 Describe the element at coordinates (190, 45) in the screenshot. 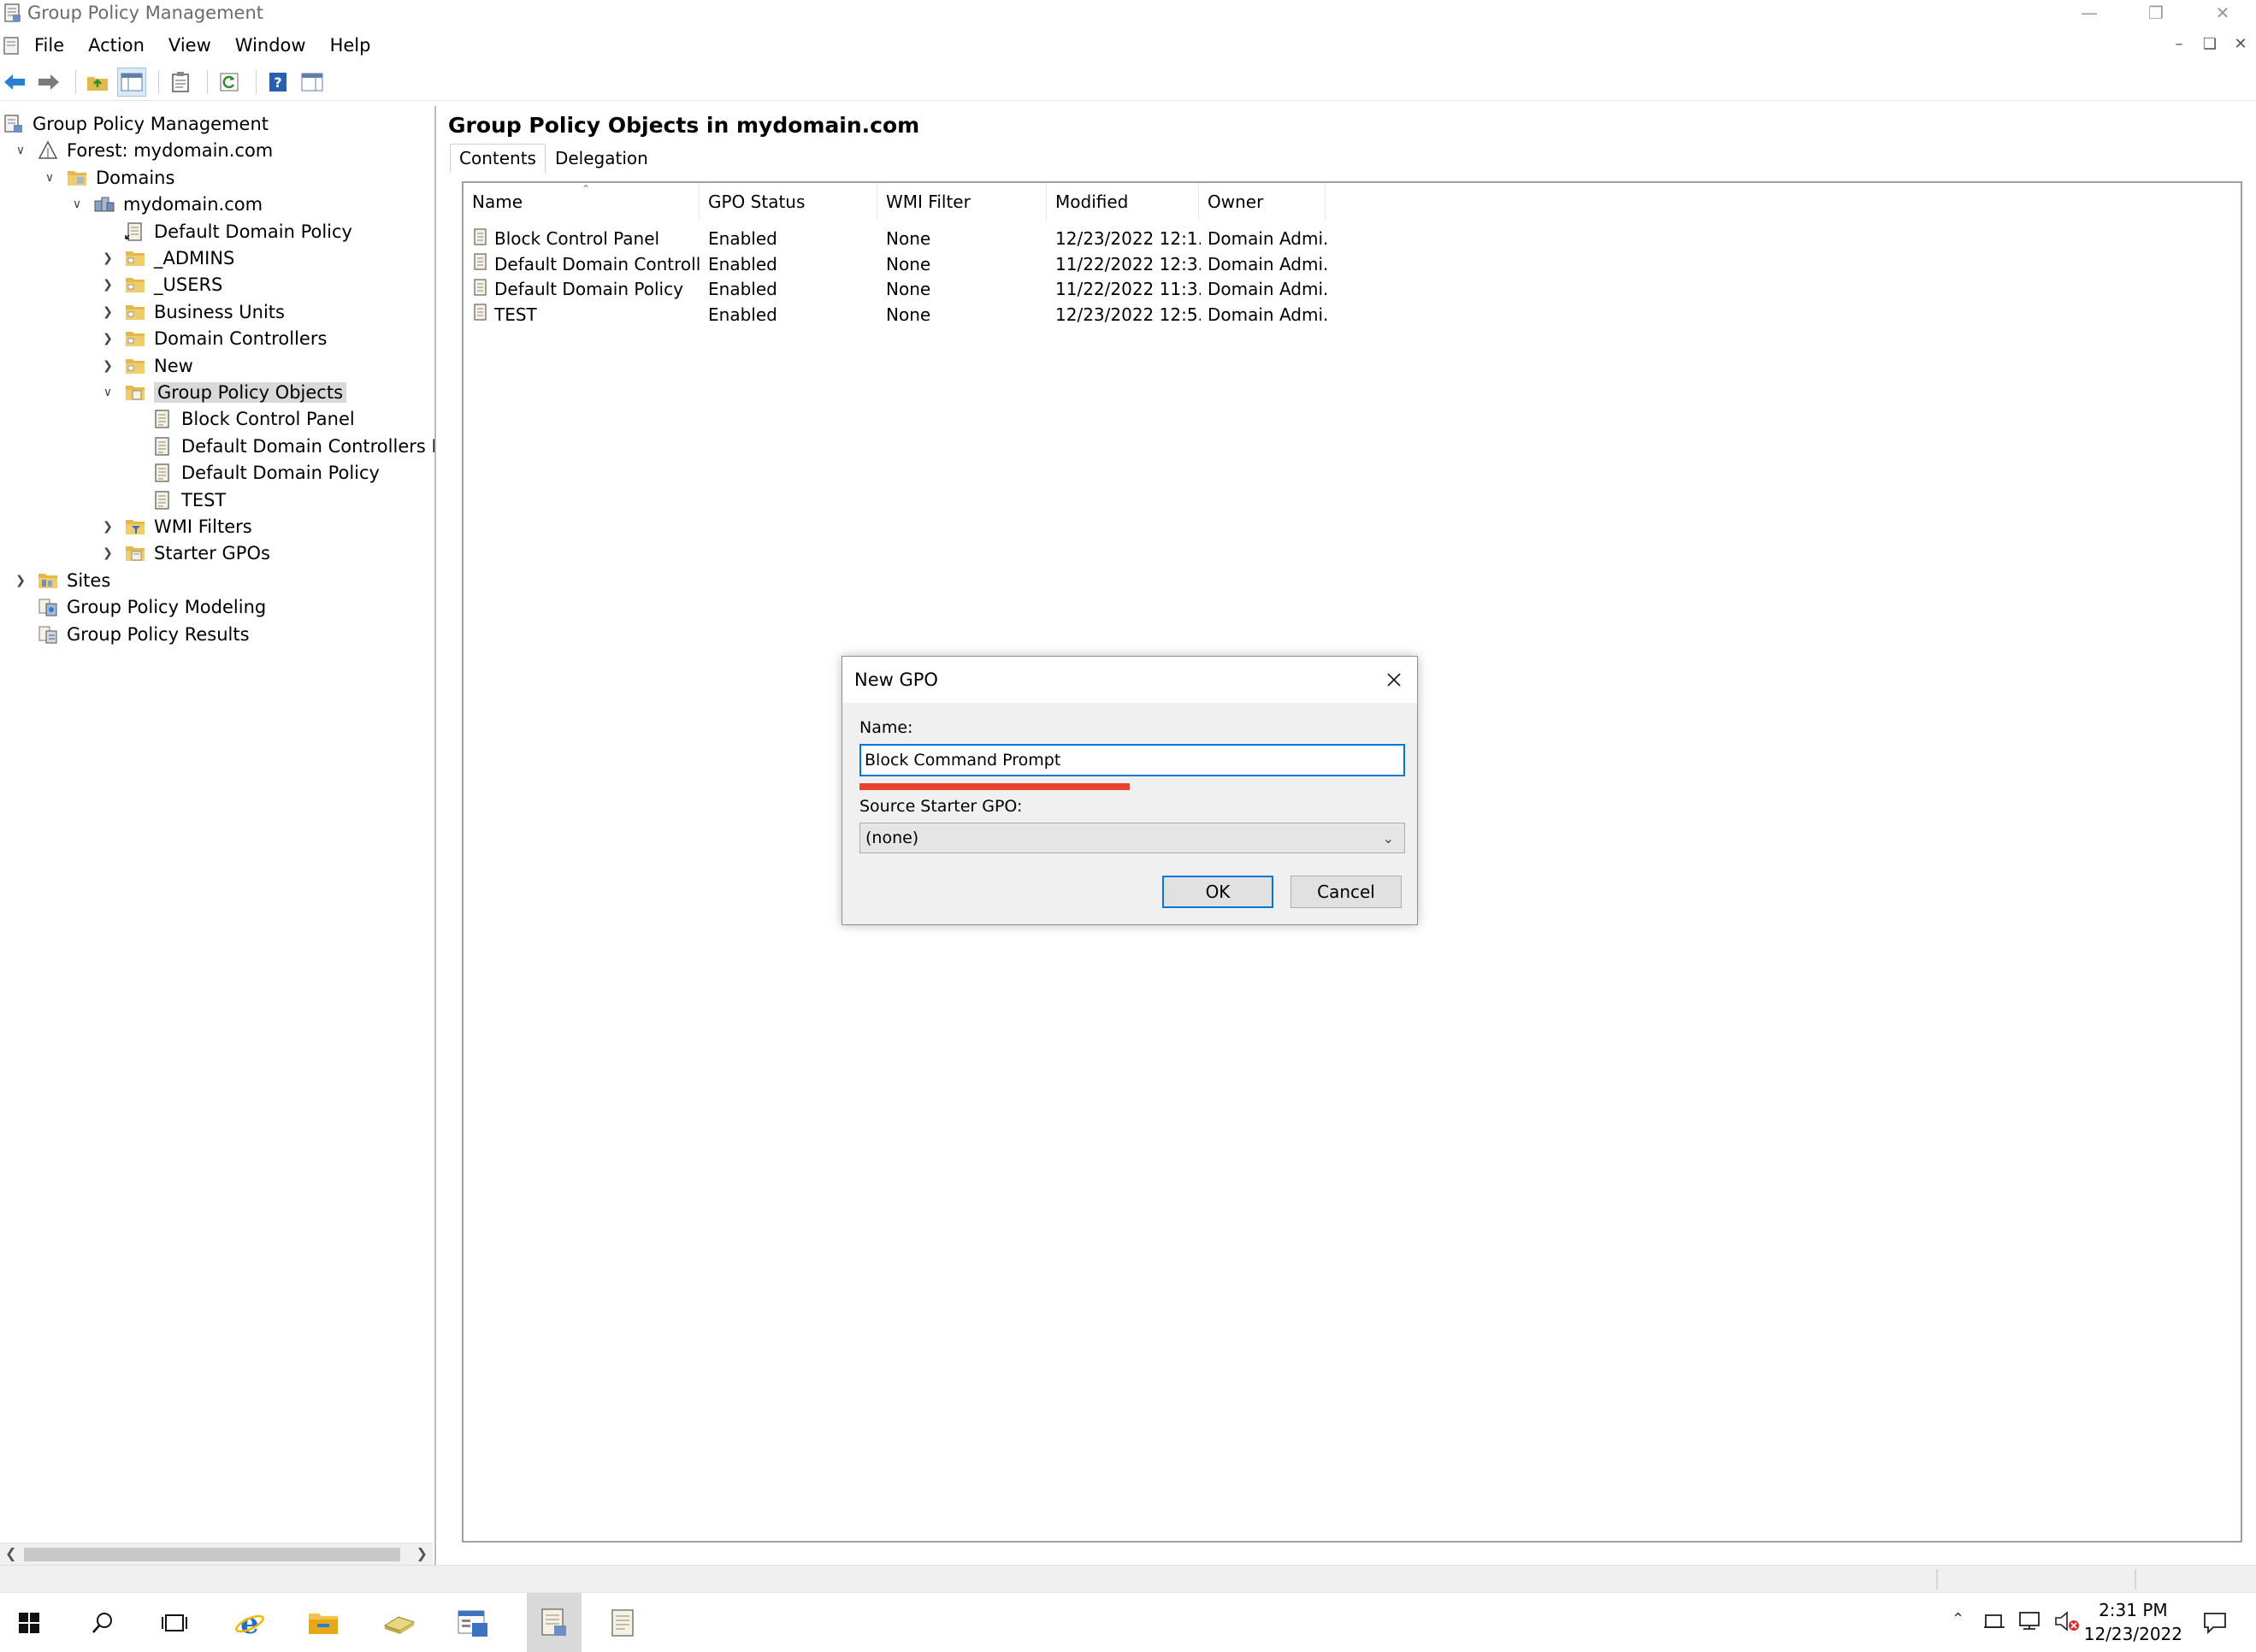

I see `menu-view: View` at that location.